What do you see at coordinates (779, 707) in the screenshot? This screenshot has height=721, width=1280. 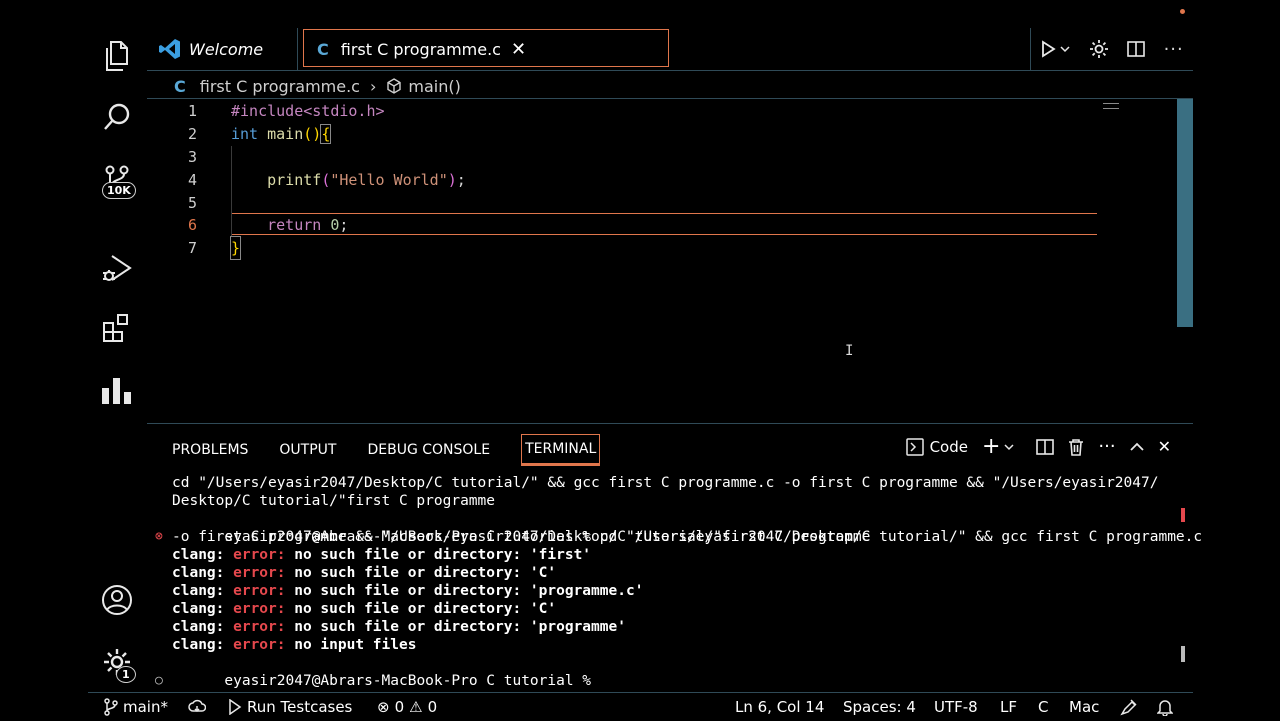 I see `cursor-position: Ln 6, Col 14` at bounding box center [779, 707].